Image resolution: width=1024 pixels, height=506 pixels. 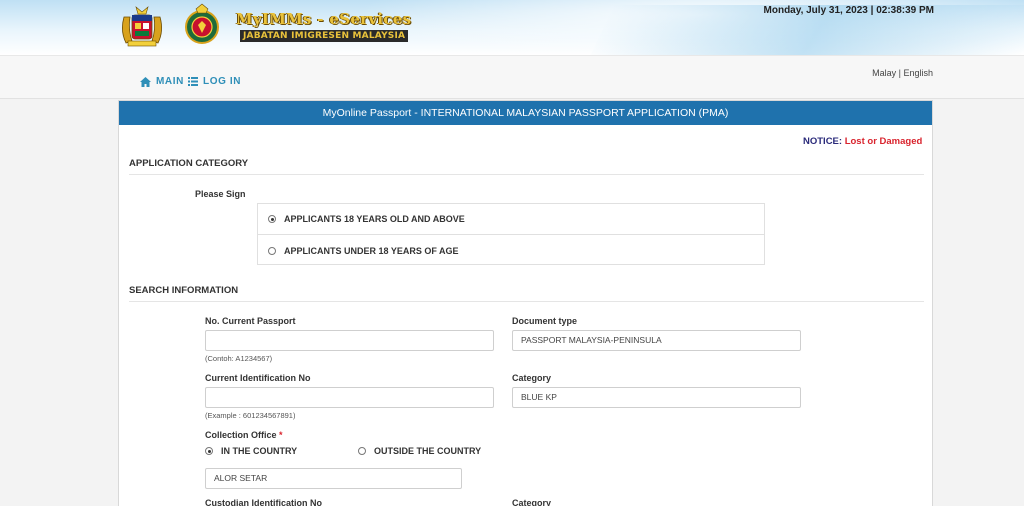 I want to click on collection-office-label: Collection Office *, so click(x=244, y=435).